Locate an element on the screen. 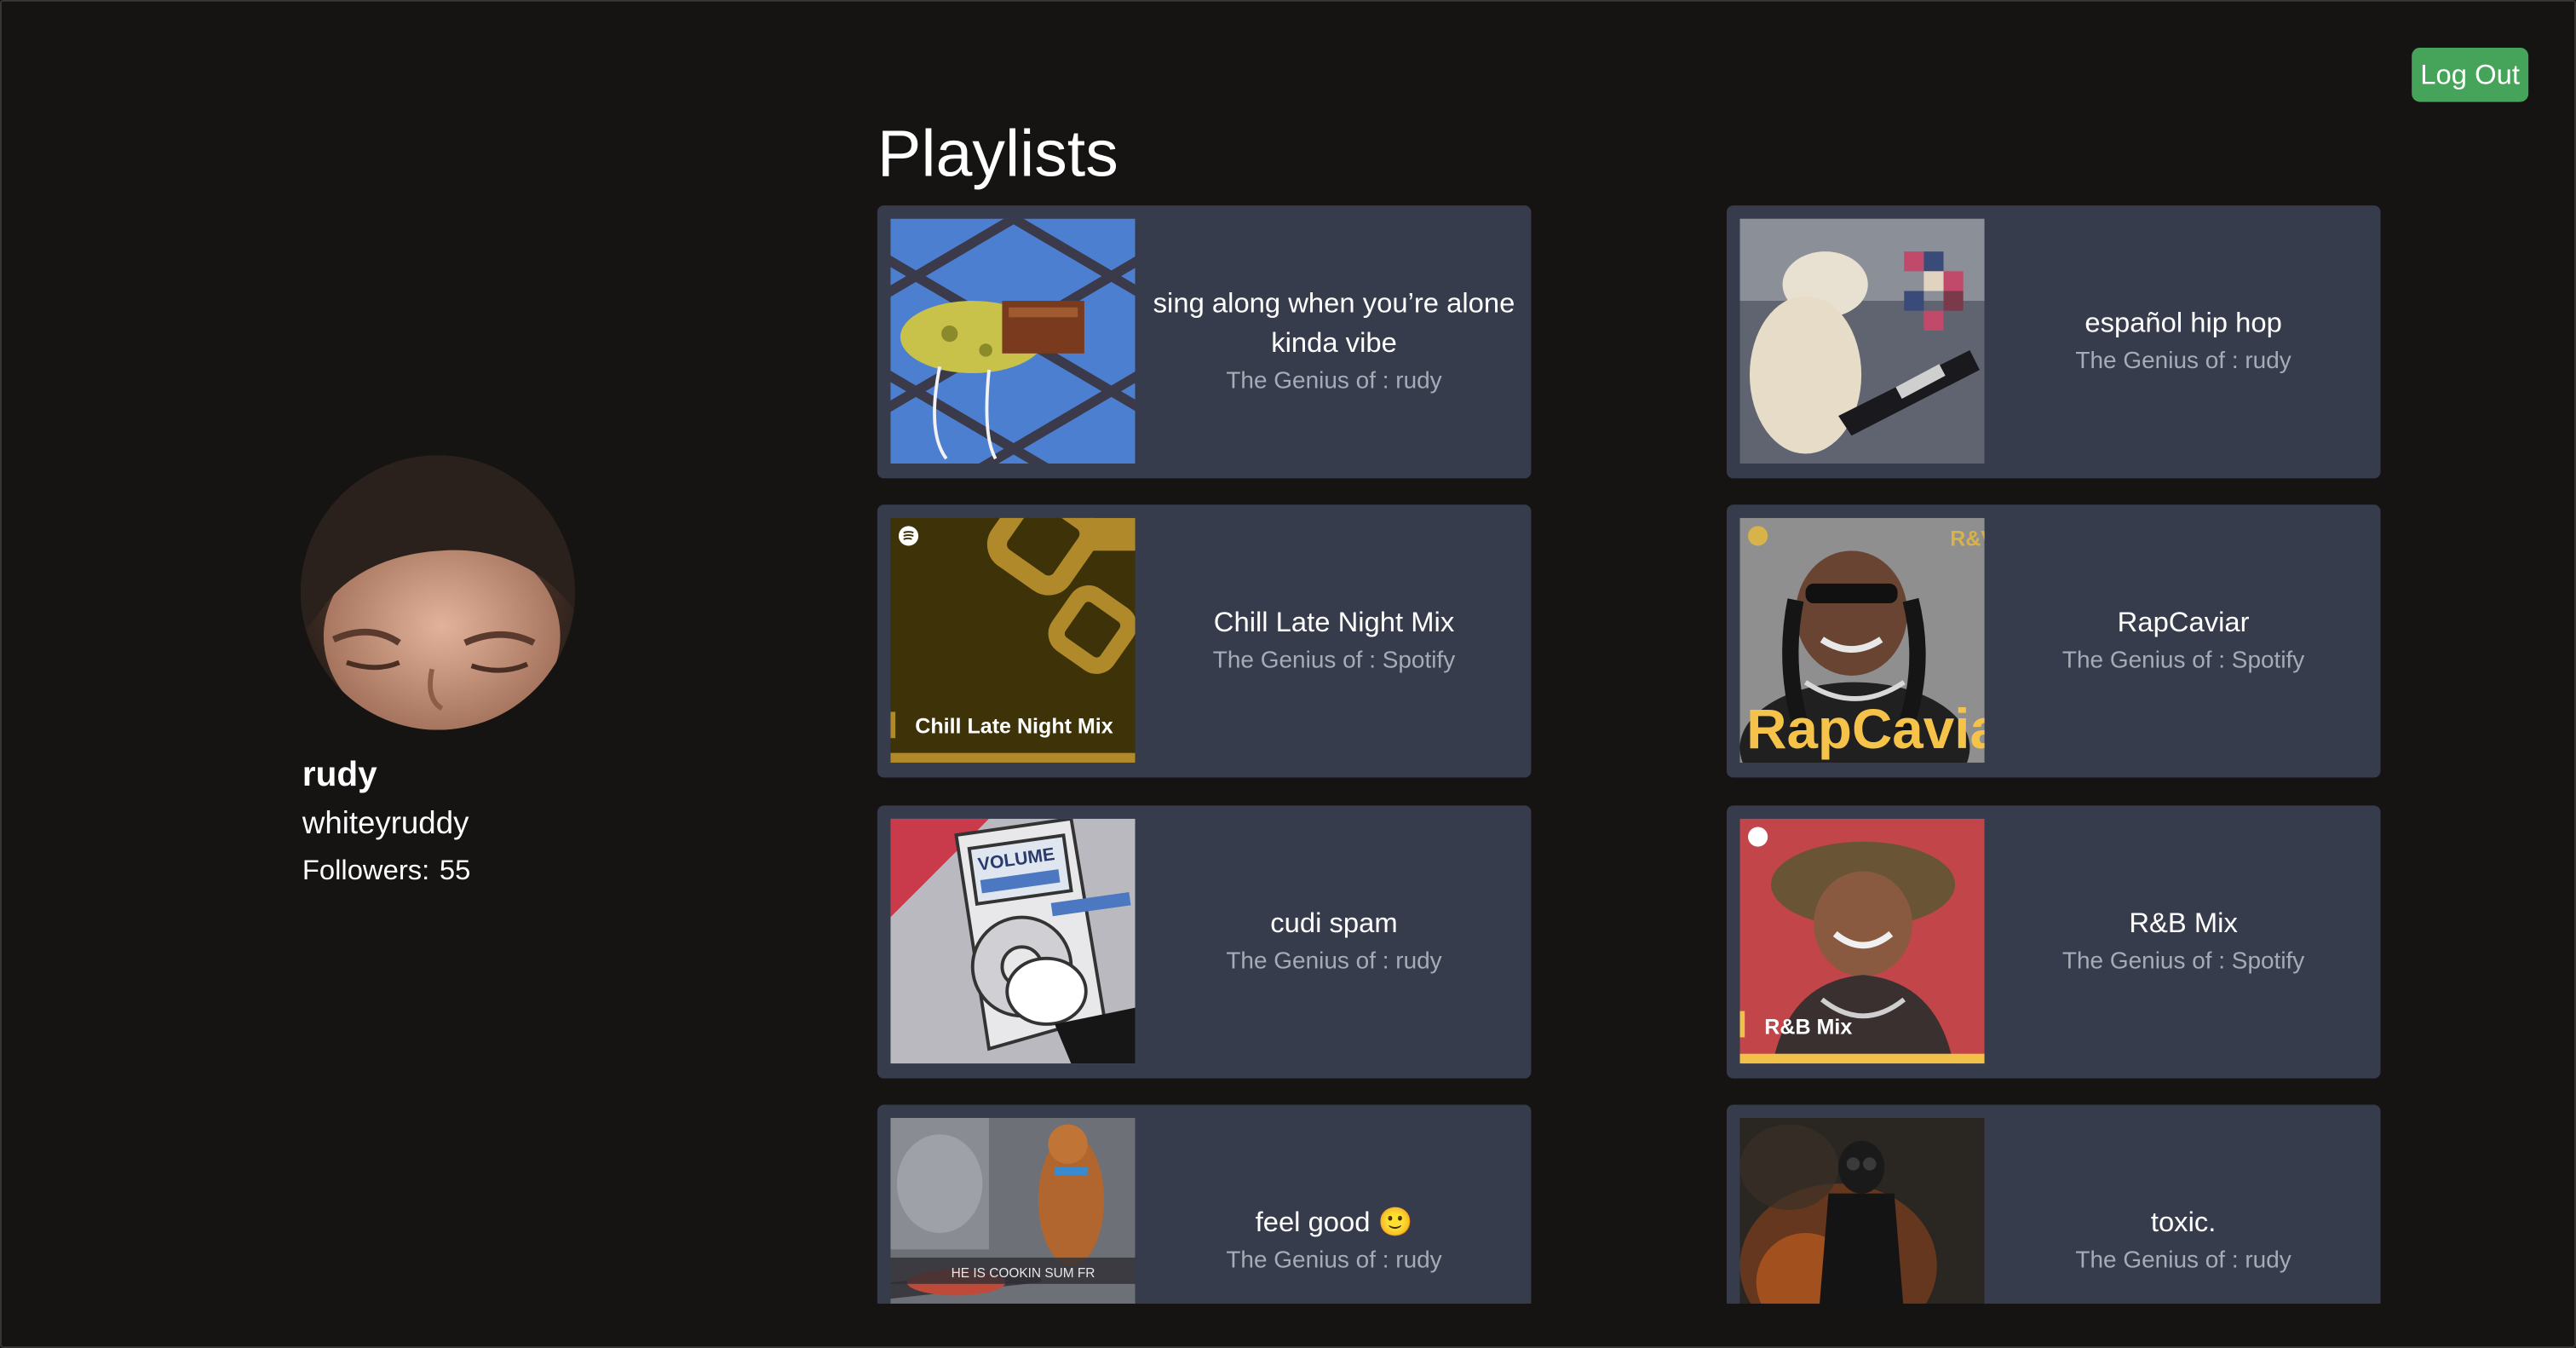 The image size is (2576, 1348). viewport-bottom-edge is located at coordinates (1288, 1325).